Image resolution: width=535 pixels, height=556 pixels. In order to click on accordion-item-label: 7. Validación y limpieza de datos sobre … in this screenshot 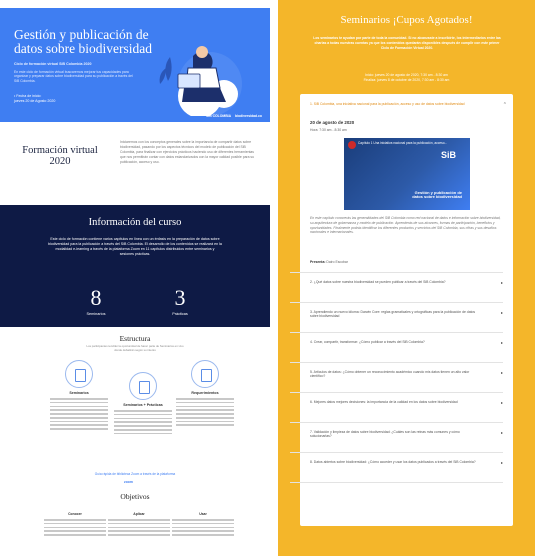, I will do `click(385, 434)`.